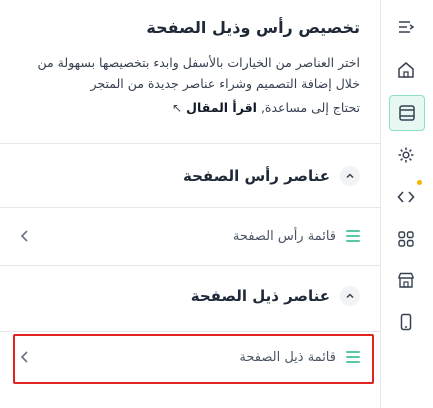 The width and height of the screenshot is (433, 408). Describe the element at coordinates (190, 238) in the screenshot. I see `list-item-header-menu: قائمة رأس الصفحة` at that location.